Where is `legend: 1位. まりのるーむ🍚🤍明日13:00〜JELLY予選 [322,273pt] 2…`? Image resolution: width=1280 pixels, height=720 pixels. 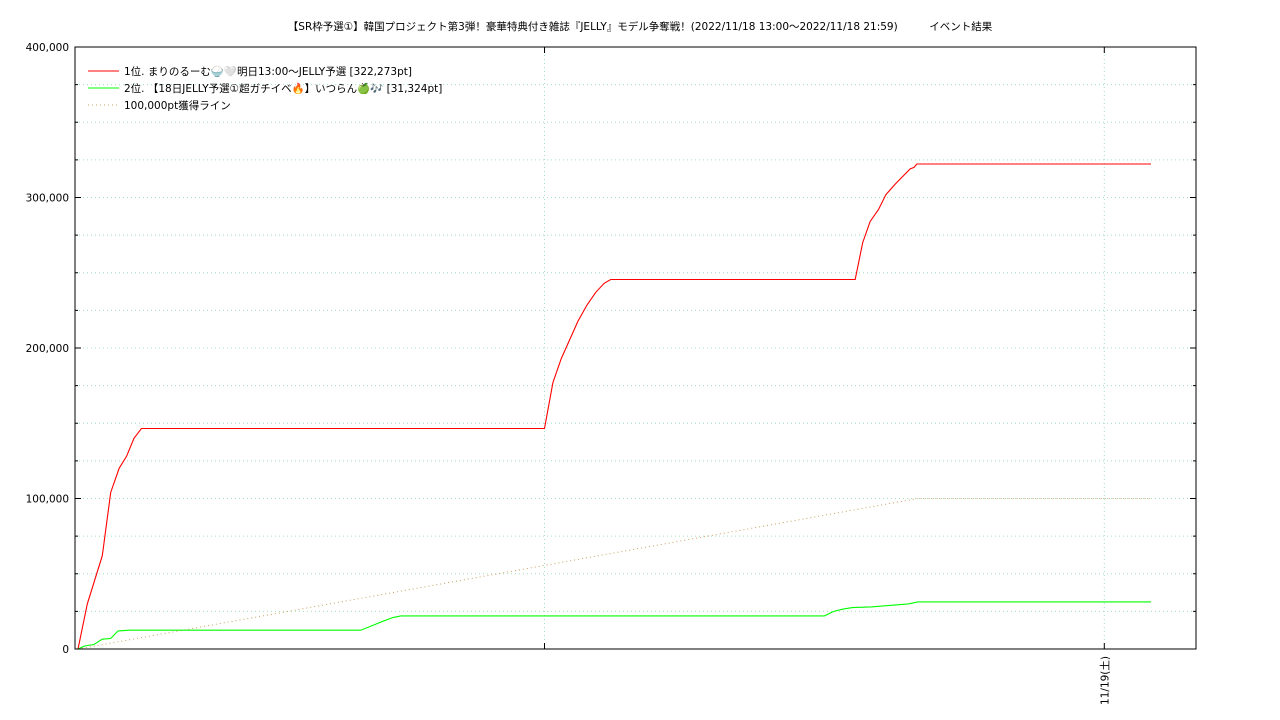 legend: 1位. まりのるーむ🍚🤍明日13:00〜JELLY予選 [322,273pt] 2… is located at coordinates (265, 88).